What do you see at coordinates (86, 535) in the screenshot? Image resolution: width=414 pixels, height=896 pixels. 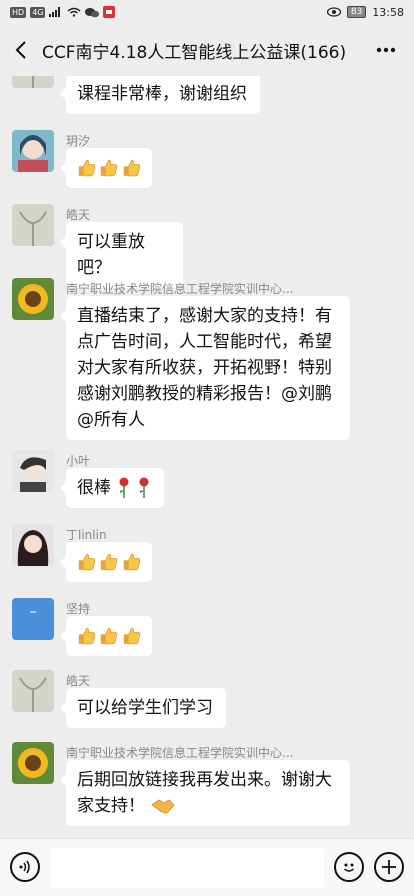 I see `sender-name: 丁linlin` at bounding box center [86, 535].